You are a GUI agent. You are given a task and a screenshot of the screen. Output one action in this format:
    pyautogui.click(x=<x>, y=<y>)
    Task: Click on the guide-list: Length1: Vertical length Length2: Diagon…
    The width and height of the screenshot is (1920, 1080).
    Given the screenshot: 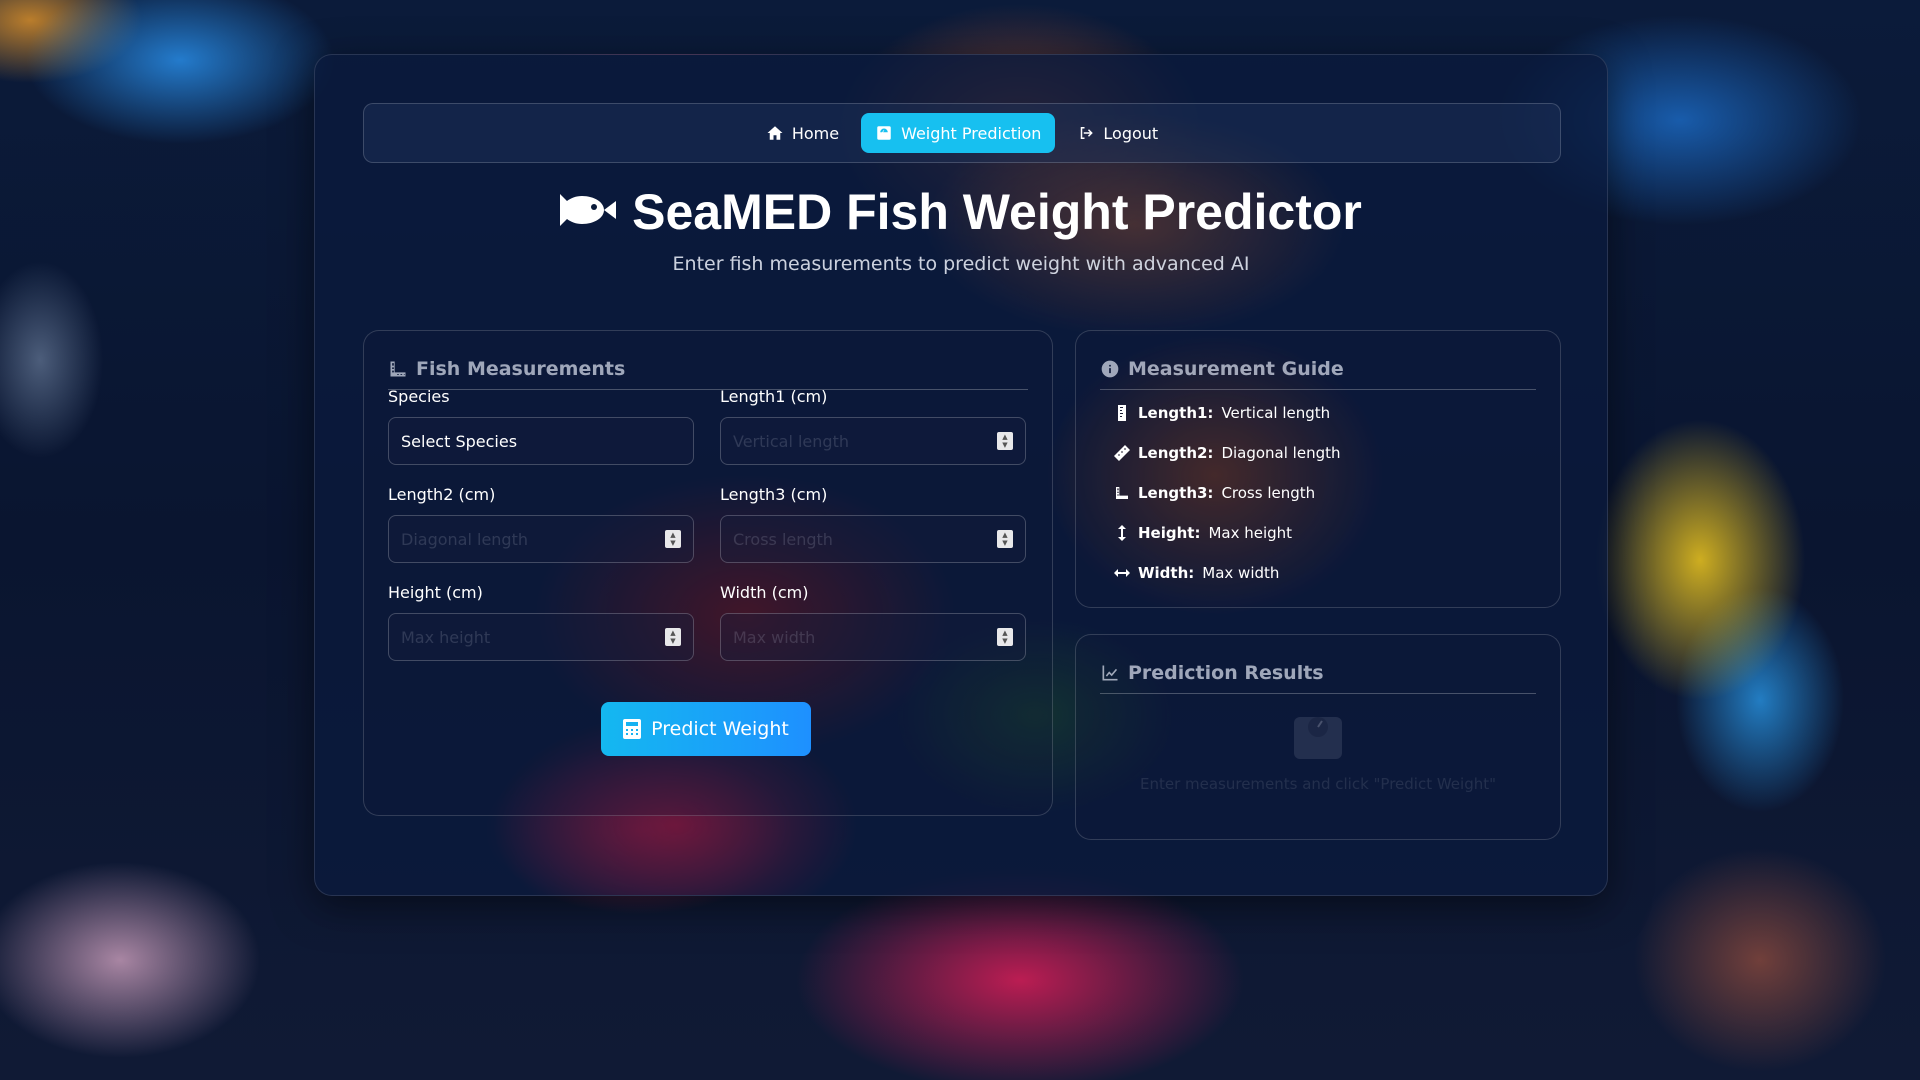 What is the action you would take?
    pyautogui.click(x=1227, y=493)
    